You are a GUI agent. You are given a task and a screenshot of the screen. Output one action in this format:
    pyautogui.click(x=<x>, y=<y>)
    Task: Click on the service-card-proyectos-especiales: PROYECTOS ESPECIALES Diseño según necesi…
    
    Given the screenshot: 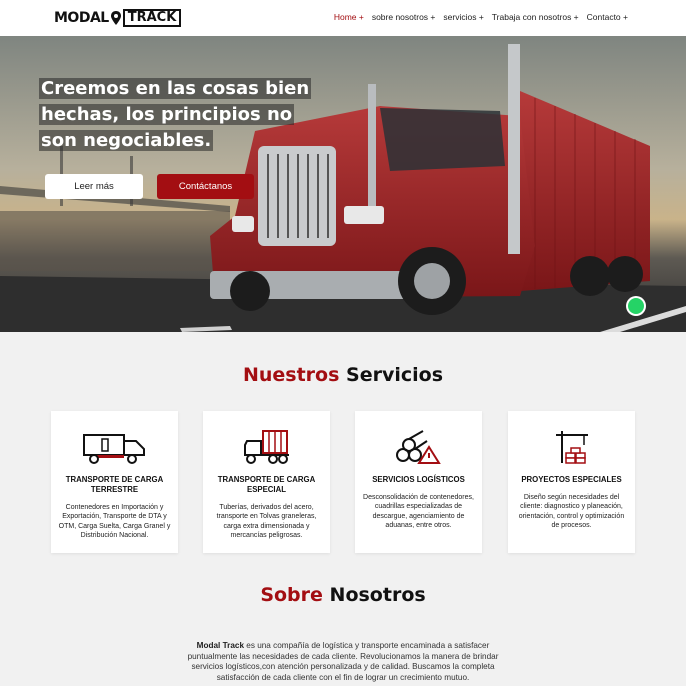 What is the action you would take?
    pyautogui.click(x=571, y=482)
    